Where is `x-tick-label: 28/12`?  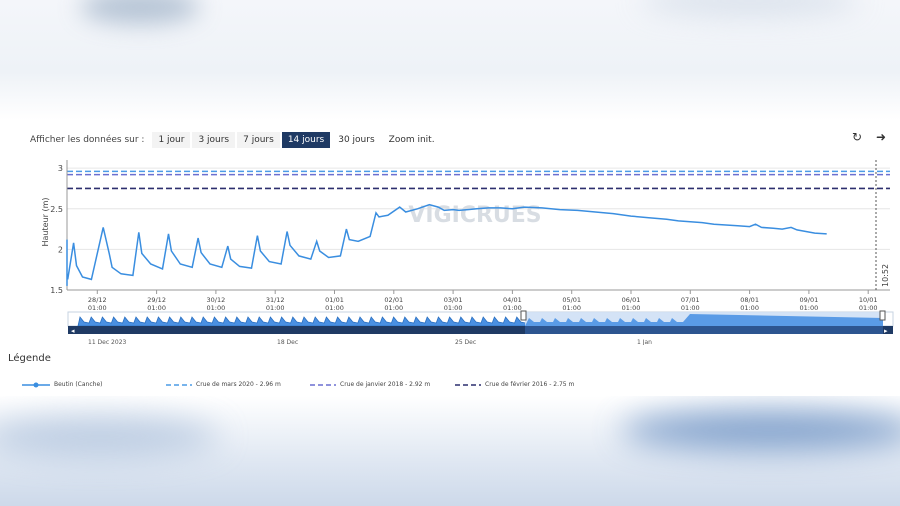 x-tick-label: 28/12 is located at coordinates (97, 300).